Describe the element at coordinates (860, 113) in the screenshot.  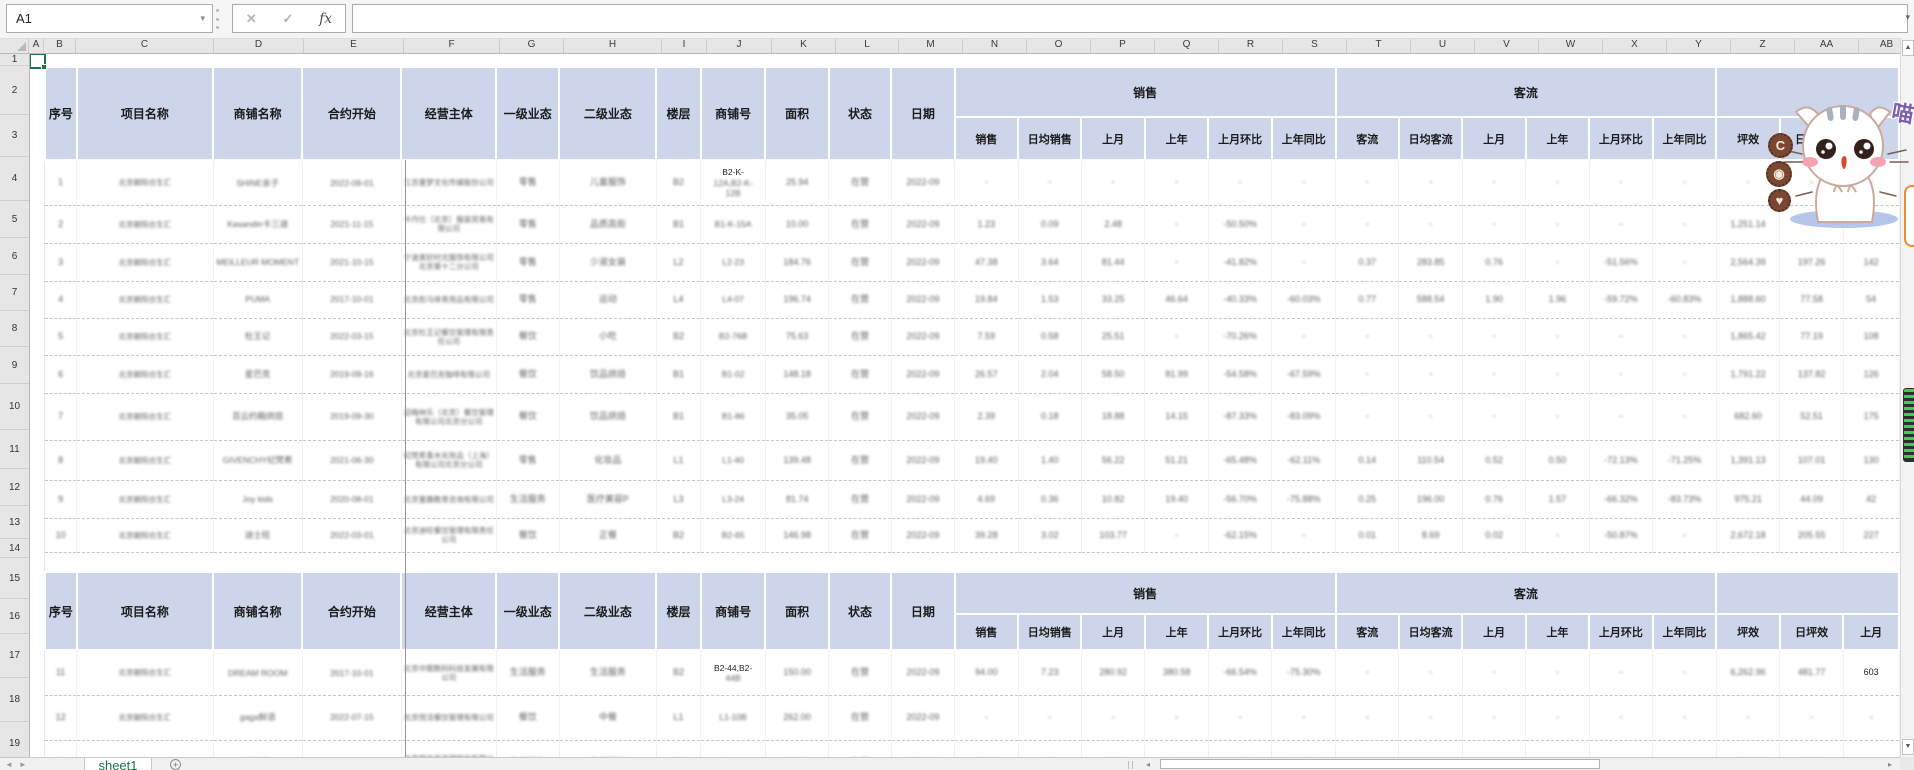
I see `header-cell: 状态` at that location.